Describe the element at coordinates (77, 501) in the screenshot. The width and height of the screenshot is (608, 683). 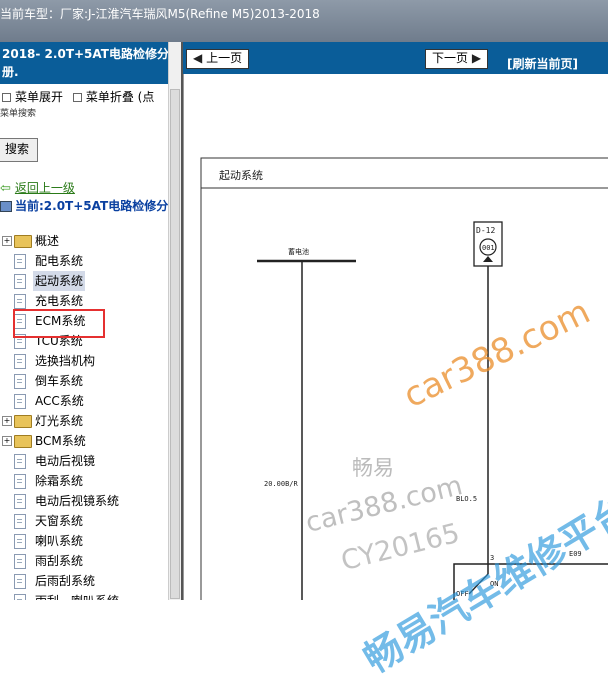
I see `tree-item-label: 电动后视镜系统` at that location.